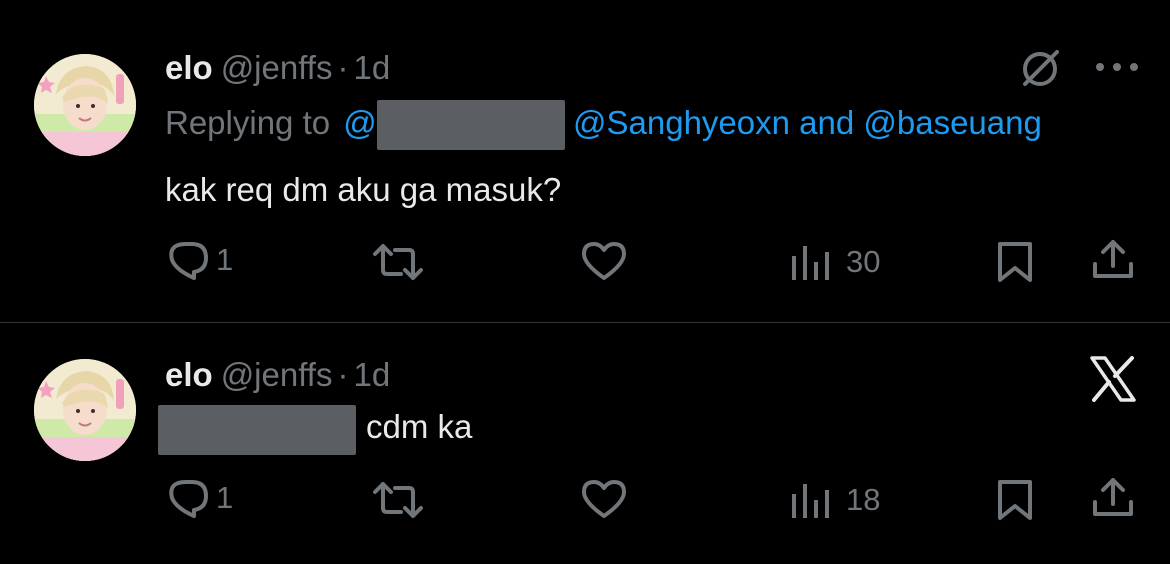 This screenshot has height=564, width=1170. I want to click on redacted-username-box, so click(471, 125).